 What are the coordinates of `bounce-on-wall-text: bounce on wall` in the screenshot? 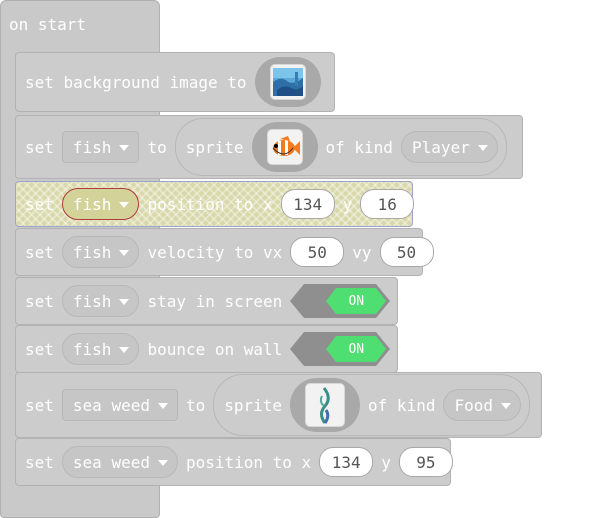 It's located at (215, 349).